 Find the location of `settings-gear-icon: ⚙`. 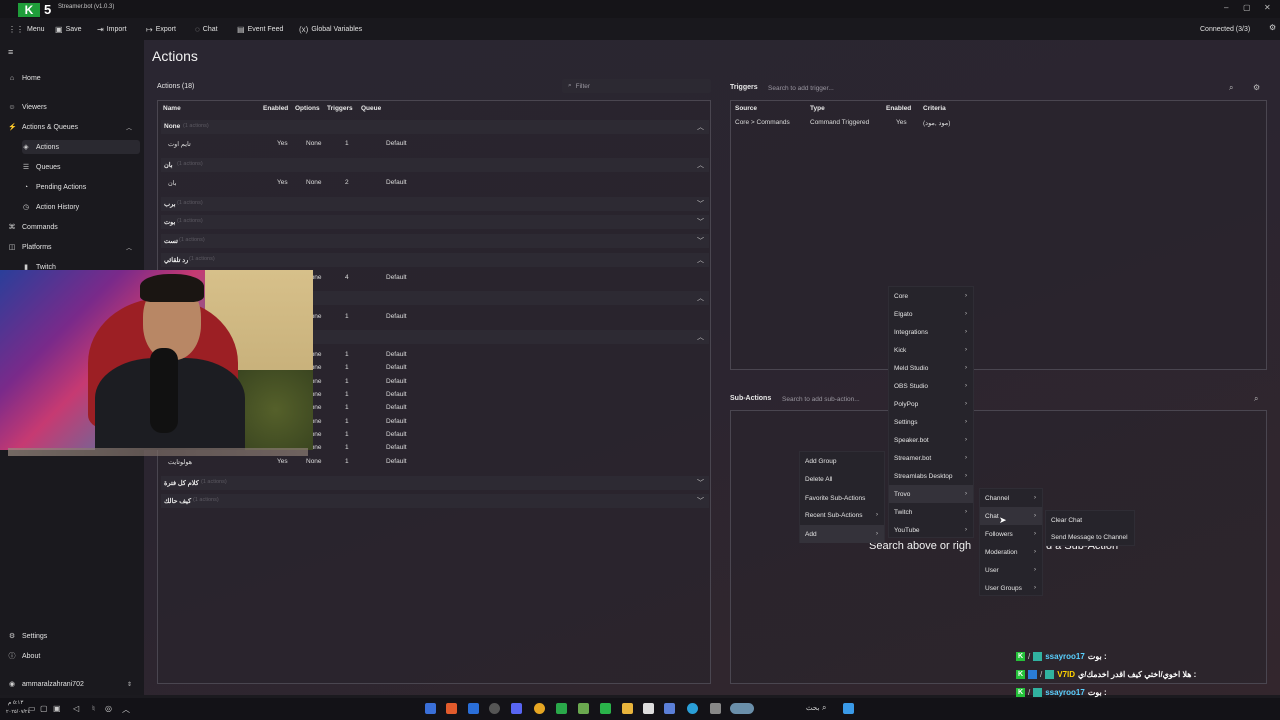

settings-gear-icon: ⚙ is located at coordinates (1272, 27).